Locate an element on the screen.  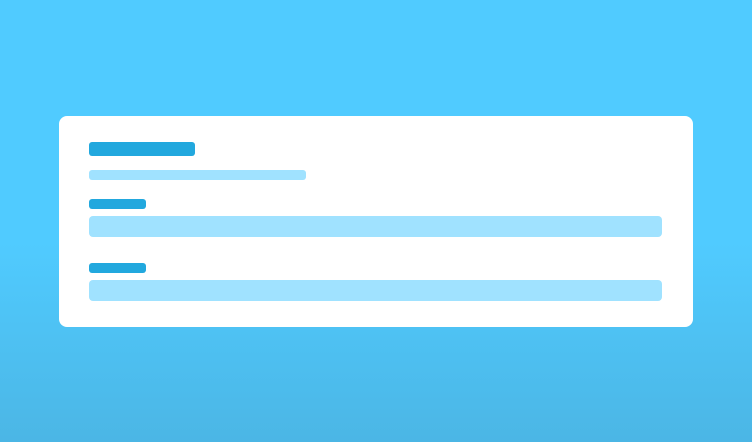
form-title-placeholder is located at coordinates (142, 149).